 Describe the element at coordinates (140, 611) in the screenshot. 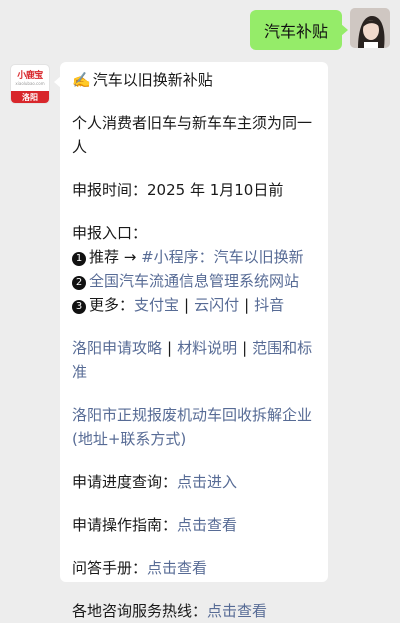

I see `row-label: 各地咨询服务热线：` at that location.